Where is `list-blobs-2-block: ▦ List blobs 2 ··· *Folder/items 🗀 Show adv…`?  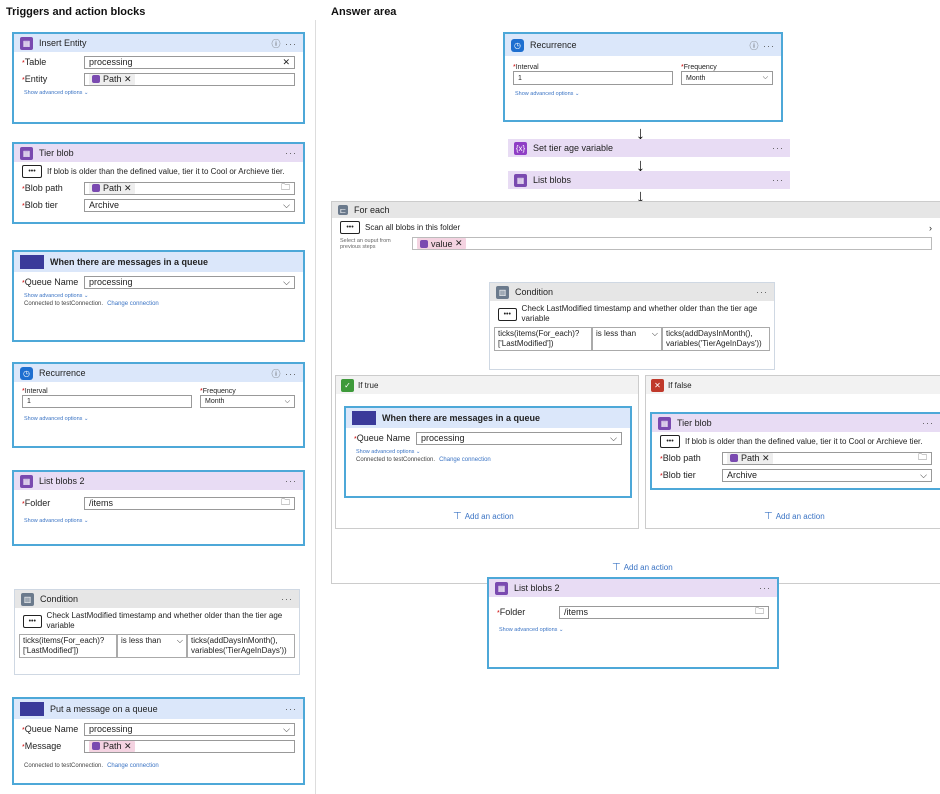
list-blobs-2-block: ▦ List blobs 2 ··· *Folder/items 🗀 Show adv… is located at coordinates (158, 508).